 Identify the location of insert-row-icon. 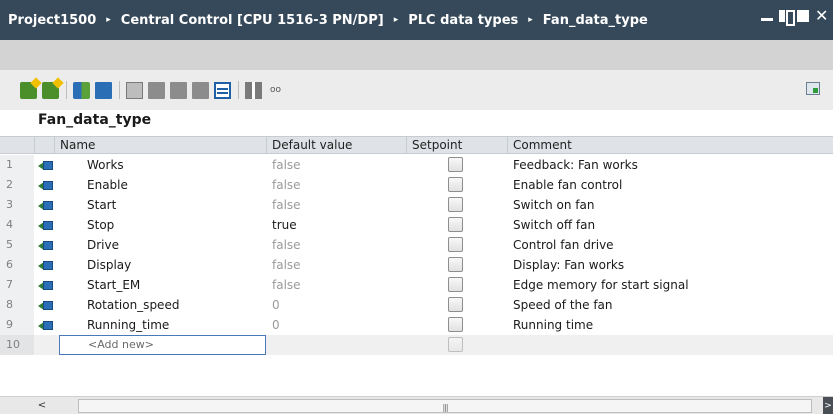
(28, 90).